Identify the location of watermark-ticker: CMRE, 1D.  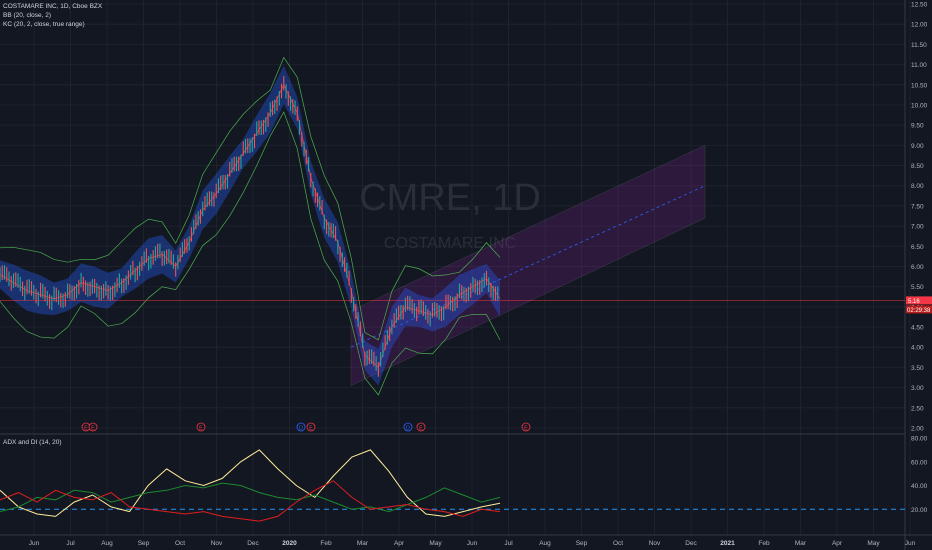
(450, 198).